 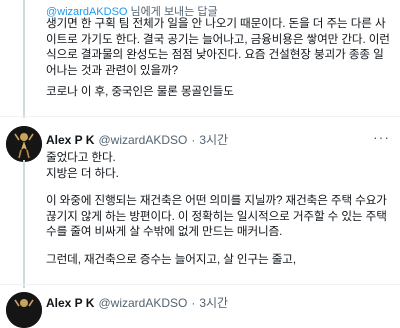 I want to click on more-options-button: ···, so click(x=381, y=137).